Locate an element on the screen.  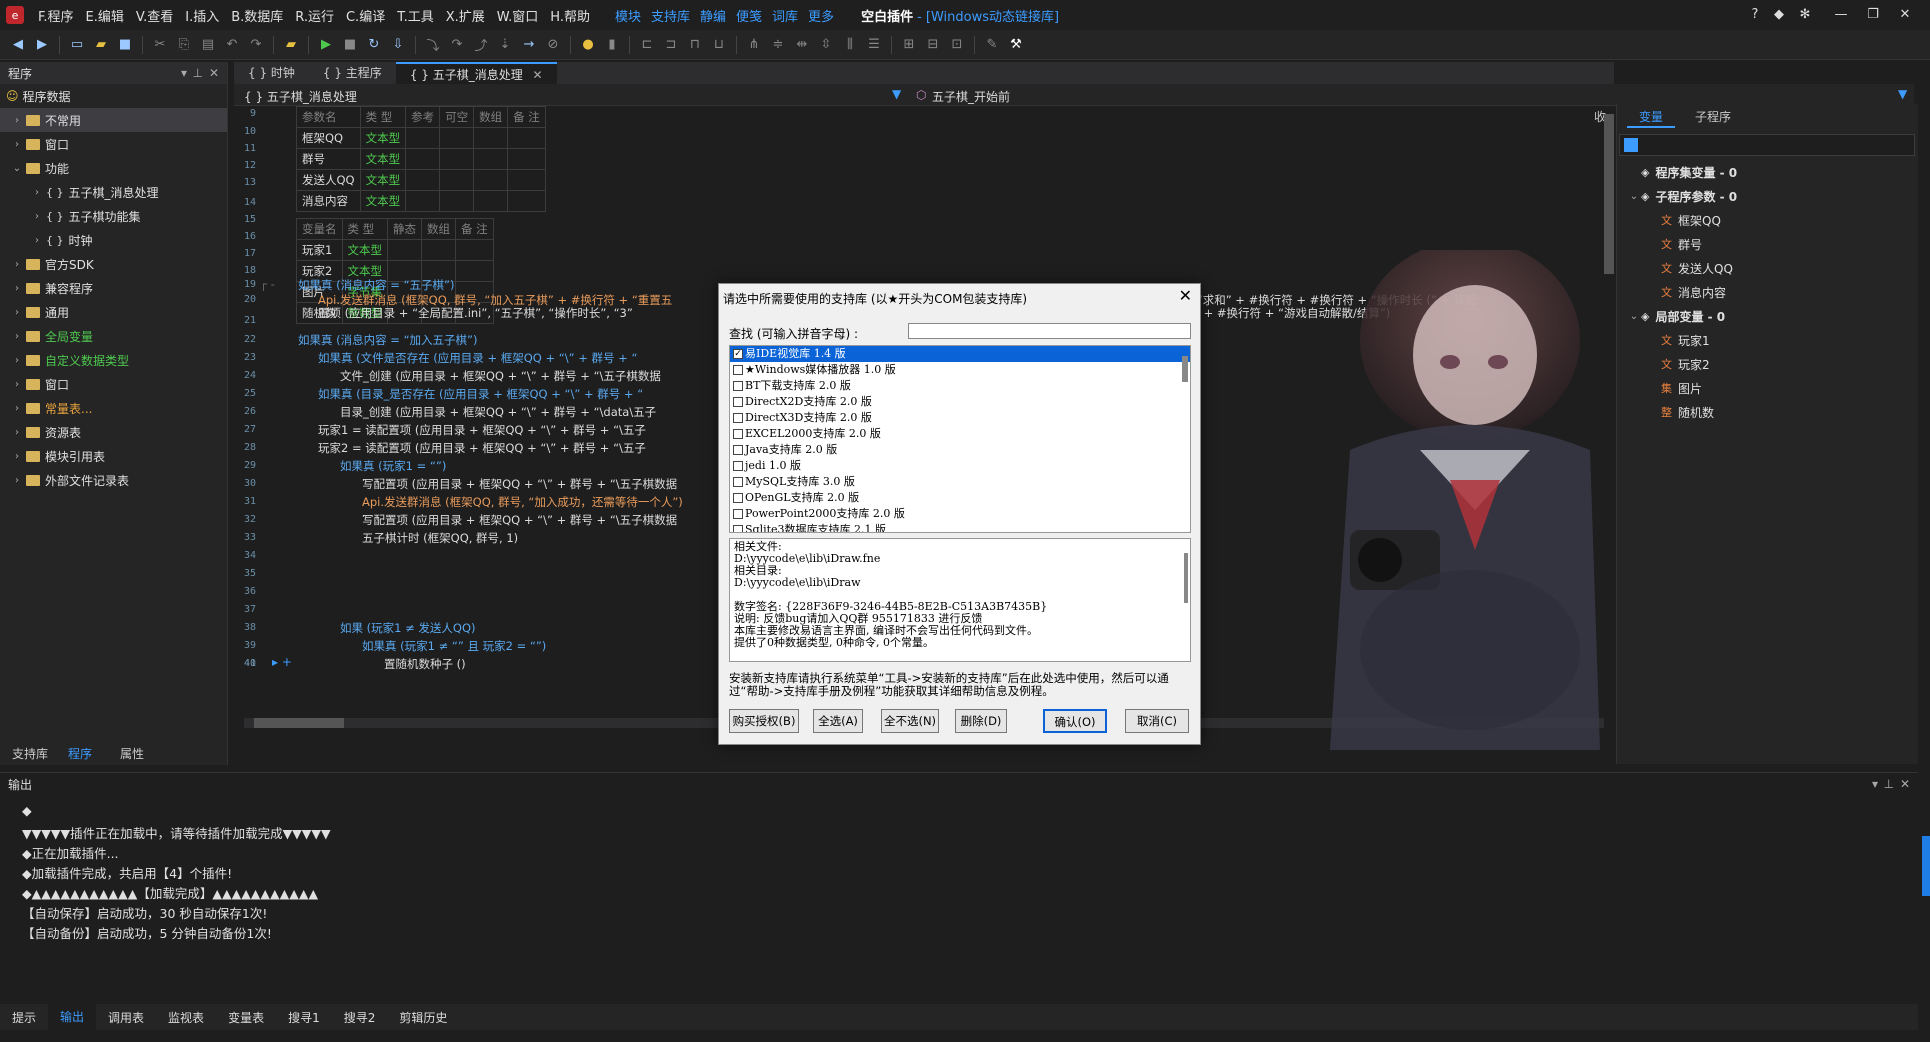
tab-subroutines: 子程序 is located at coordinates (1713, 117).